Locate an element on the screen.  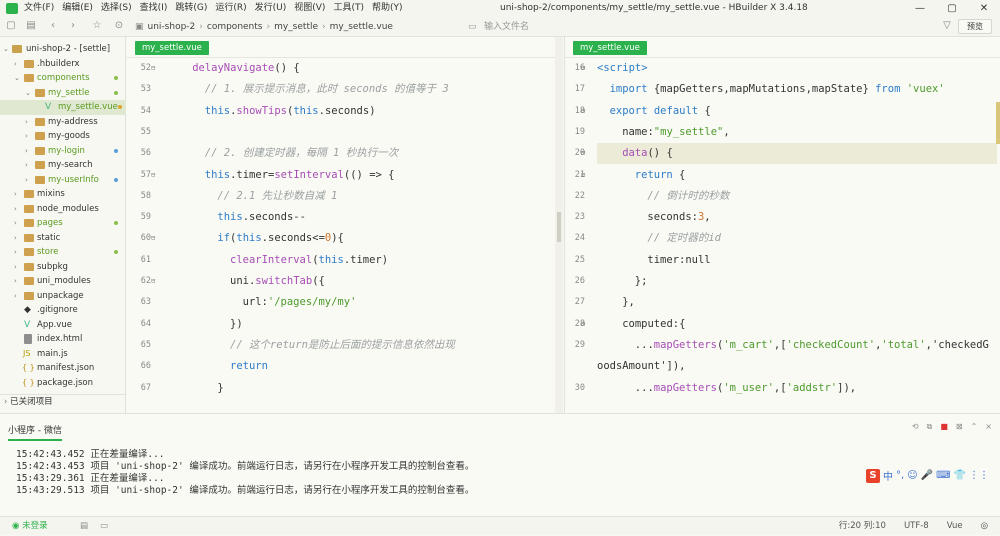
ime-punctuation-icon: °, is located at coordinates (900, 475).